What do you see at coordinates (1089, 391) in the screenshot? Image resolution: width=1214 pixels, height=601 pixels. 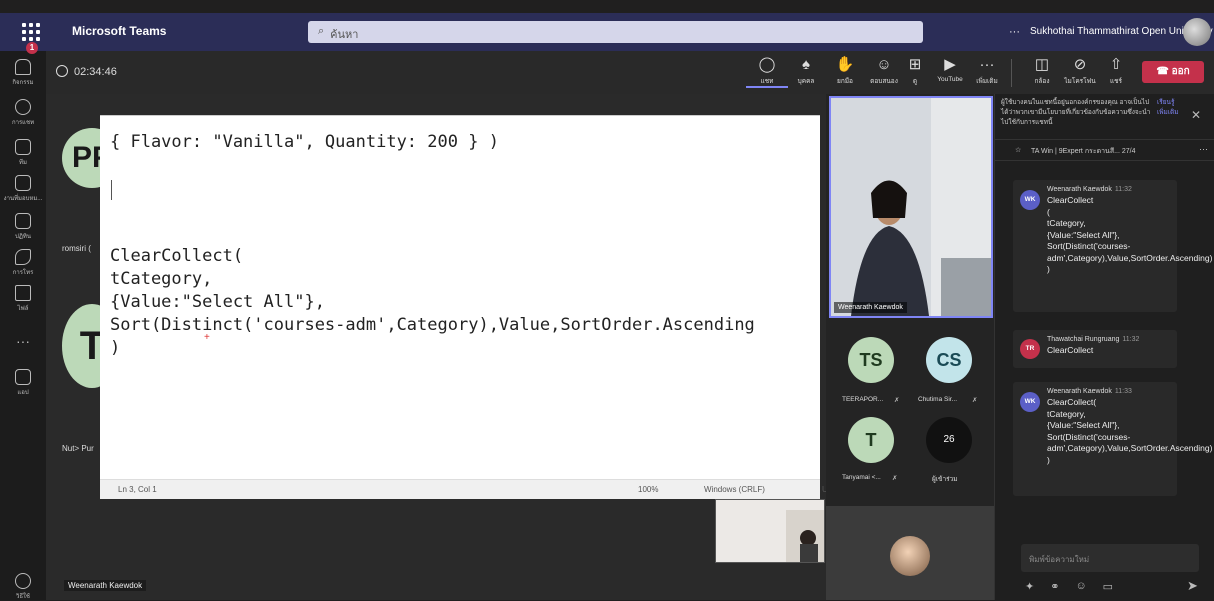 I see `message-header: Weenarath Kaewdok 11:33` at bounding box center [1089, 391].